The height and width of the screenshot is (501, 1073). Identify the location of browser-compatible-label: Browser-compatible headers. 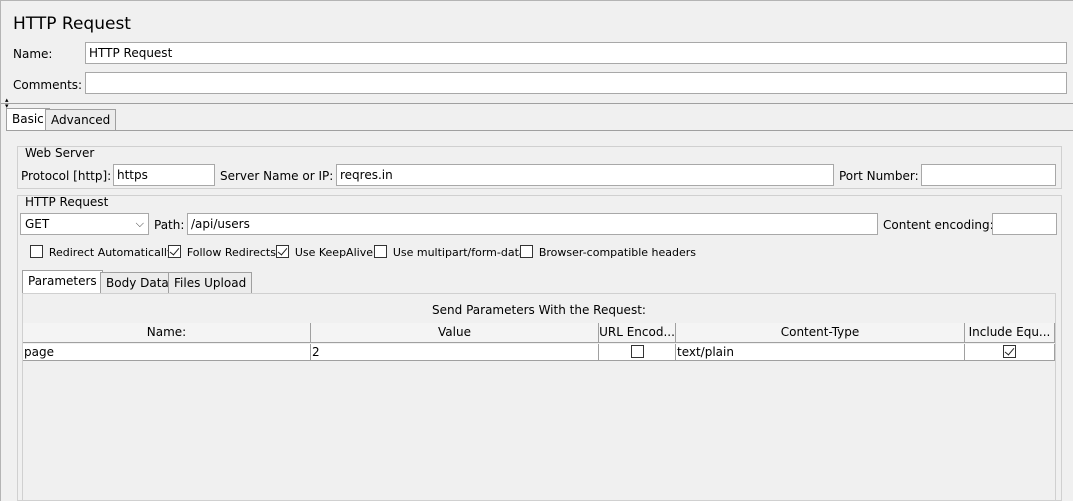
(617, 252).